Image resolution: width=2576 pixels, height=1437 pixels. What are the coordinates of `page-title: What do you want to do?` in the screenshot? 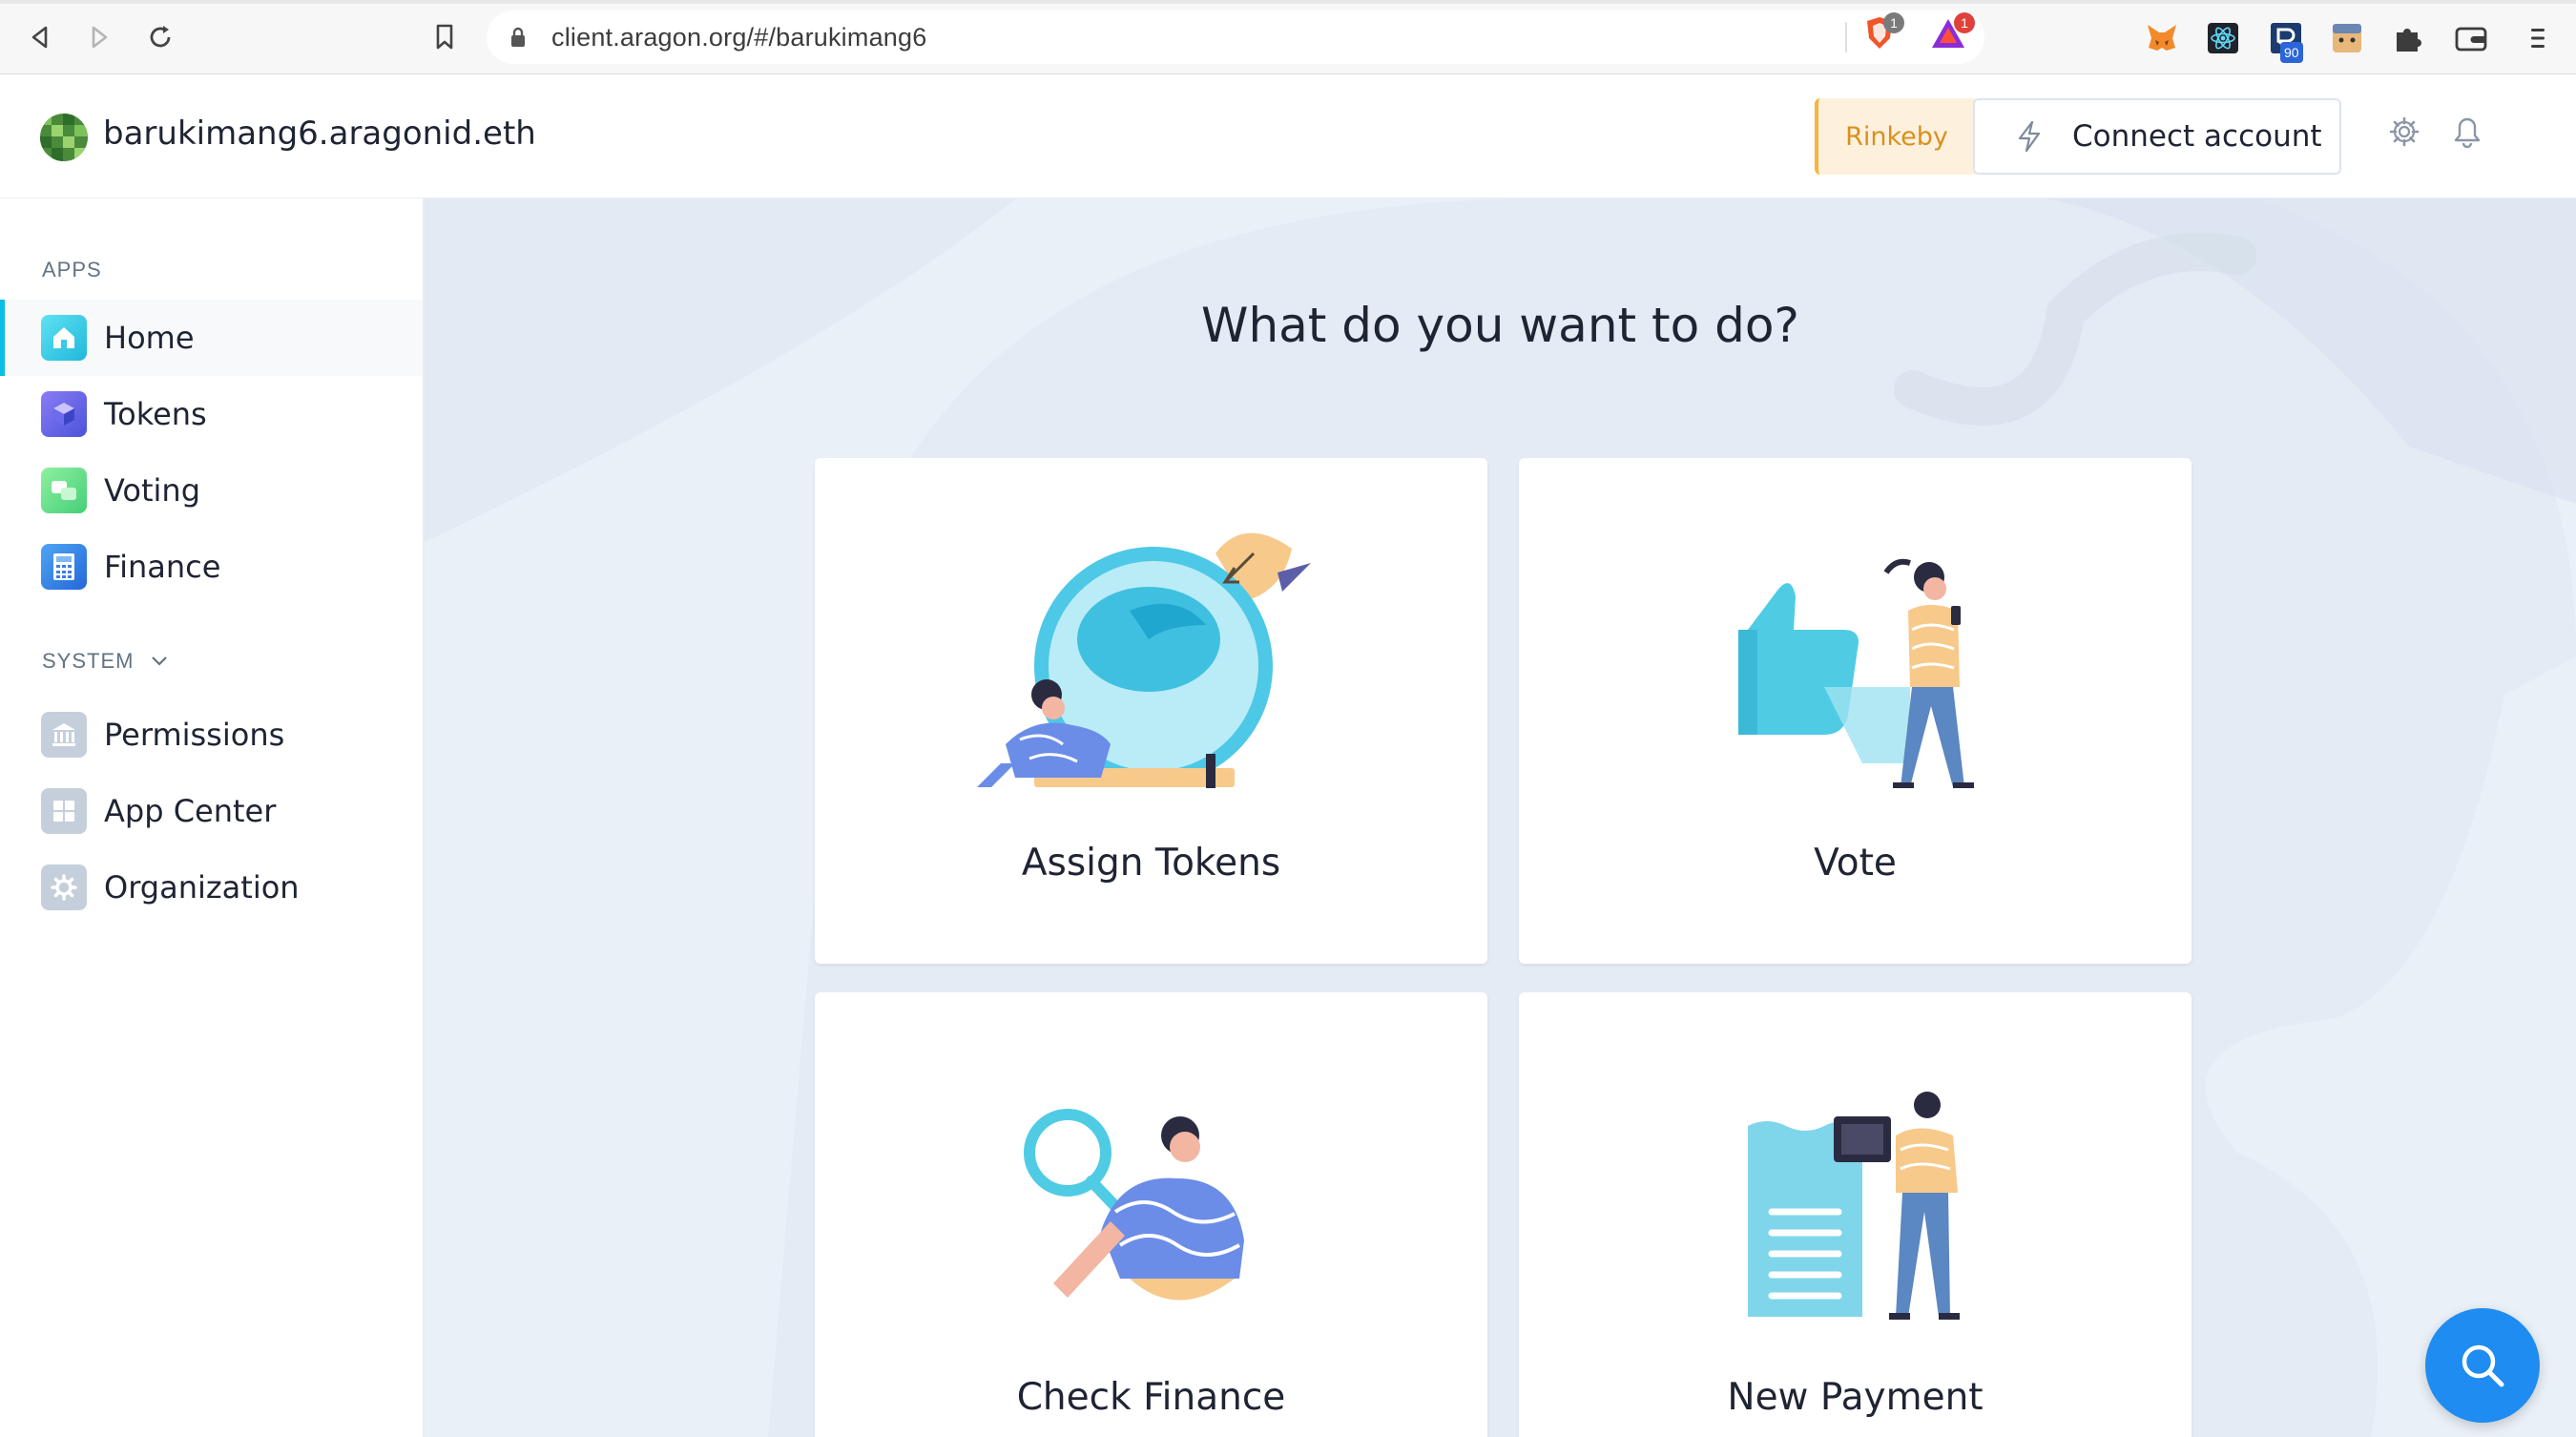 It's located at (1500, 325).